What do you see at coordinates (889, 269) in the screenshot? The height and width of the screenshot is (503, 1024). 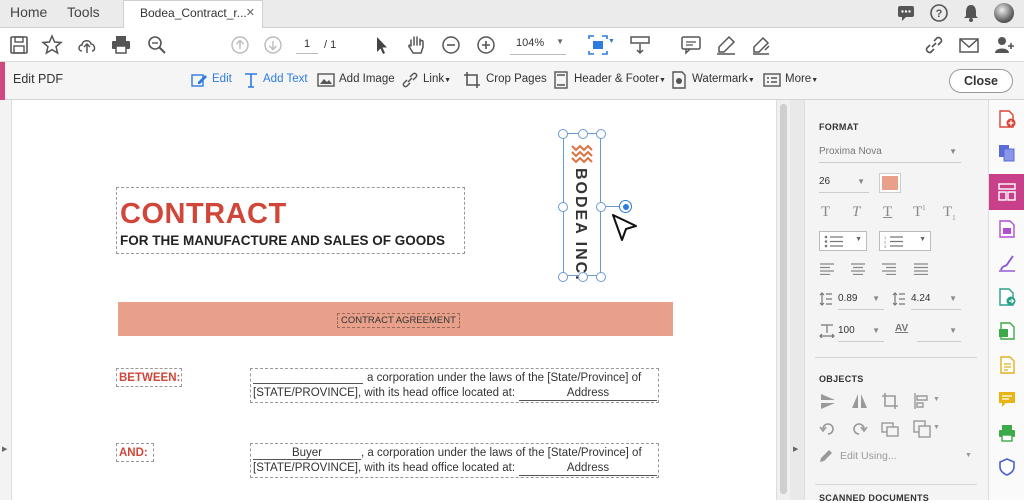 I see `align-right-icon` at bounding box center [889, 269].